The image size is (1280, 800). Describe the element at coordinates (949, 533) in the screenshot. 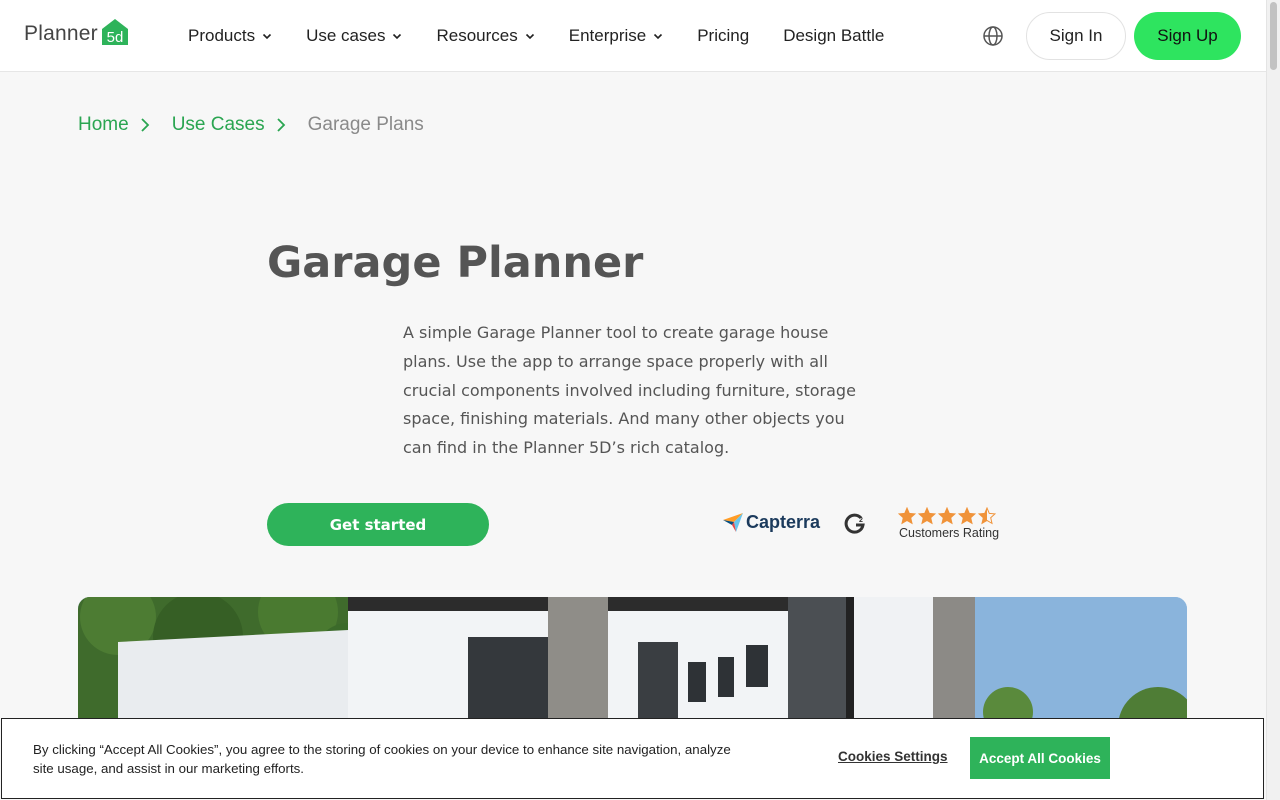

I see `customers-rating-label: Customers Rating` at that location.